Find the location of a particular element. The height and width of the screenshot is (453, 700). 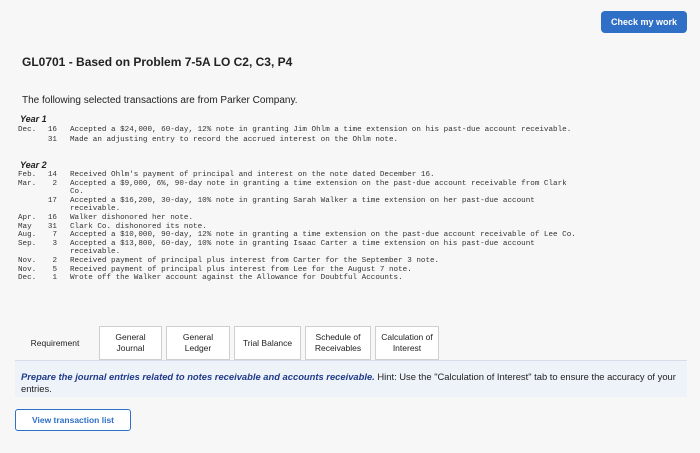

transaction-text: Walker dishonored her note. is located at coordinates (132, 218).